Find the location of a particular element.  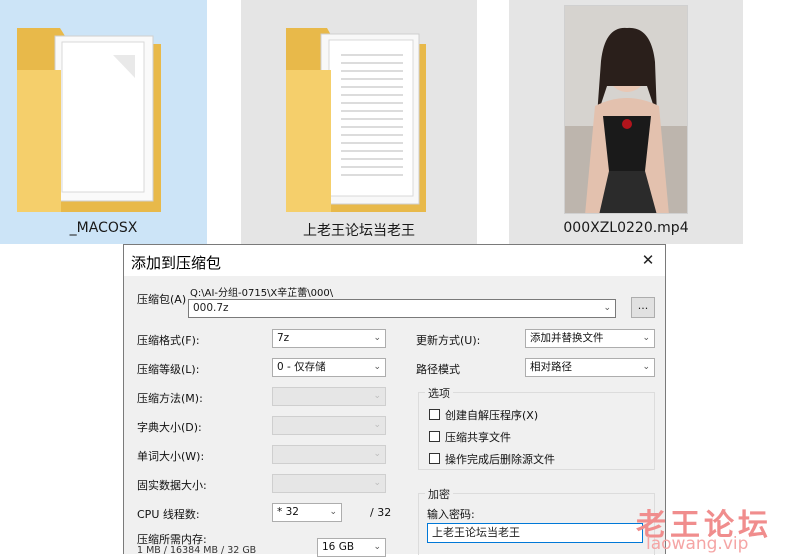

cpu-threads-label: CPU 线程数: is located at coordinates (168, 514).